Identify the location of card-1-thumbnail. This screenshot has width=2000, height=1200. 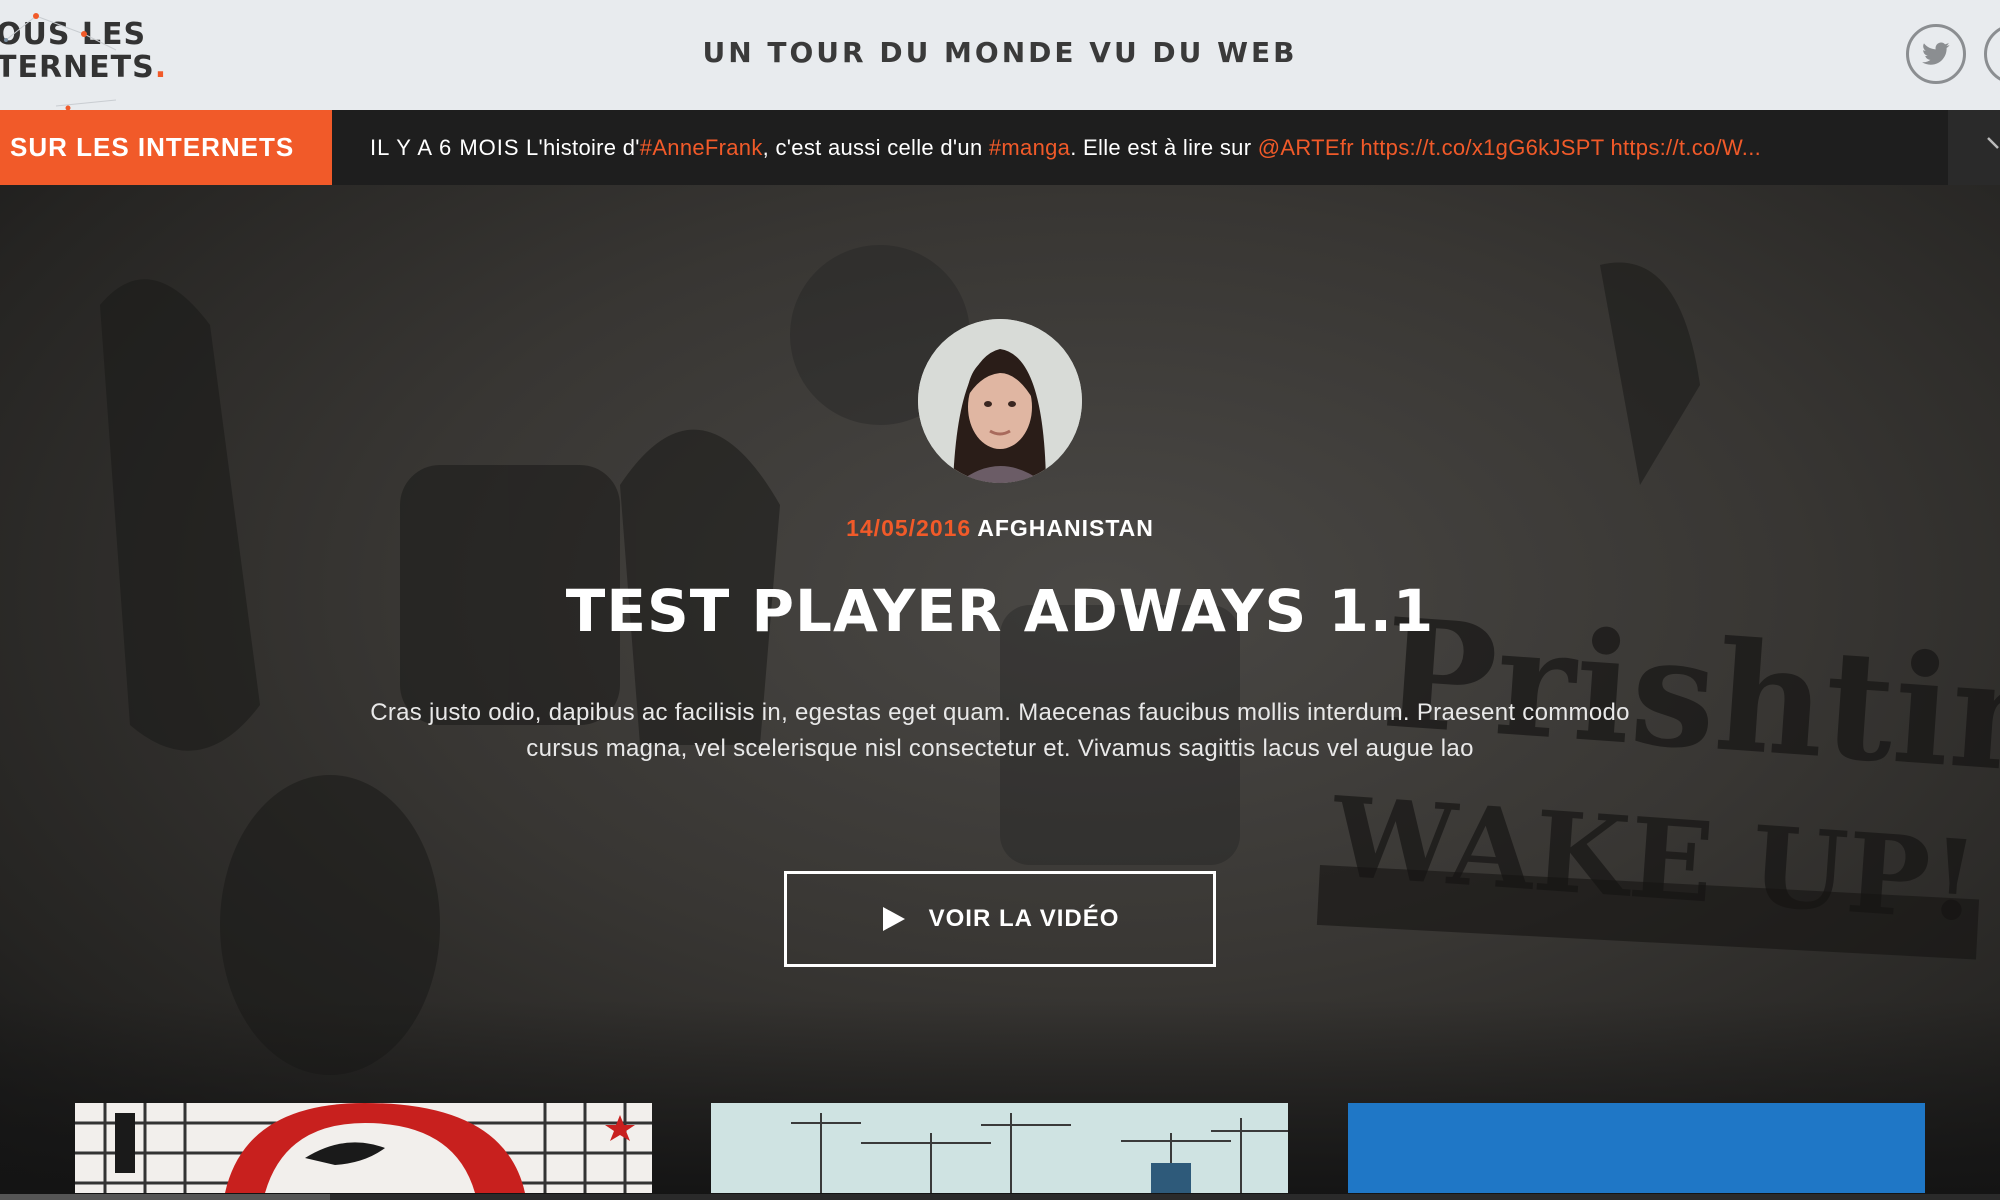
(363, 1148).